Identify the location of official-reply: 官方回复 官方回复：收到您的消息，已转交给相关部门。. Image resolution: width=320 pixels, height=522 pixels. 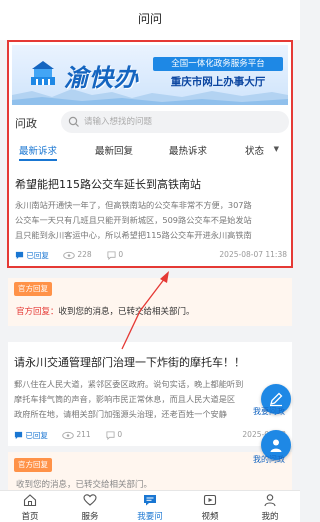
(150, 302).